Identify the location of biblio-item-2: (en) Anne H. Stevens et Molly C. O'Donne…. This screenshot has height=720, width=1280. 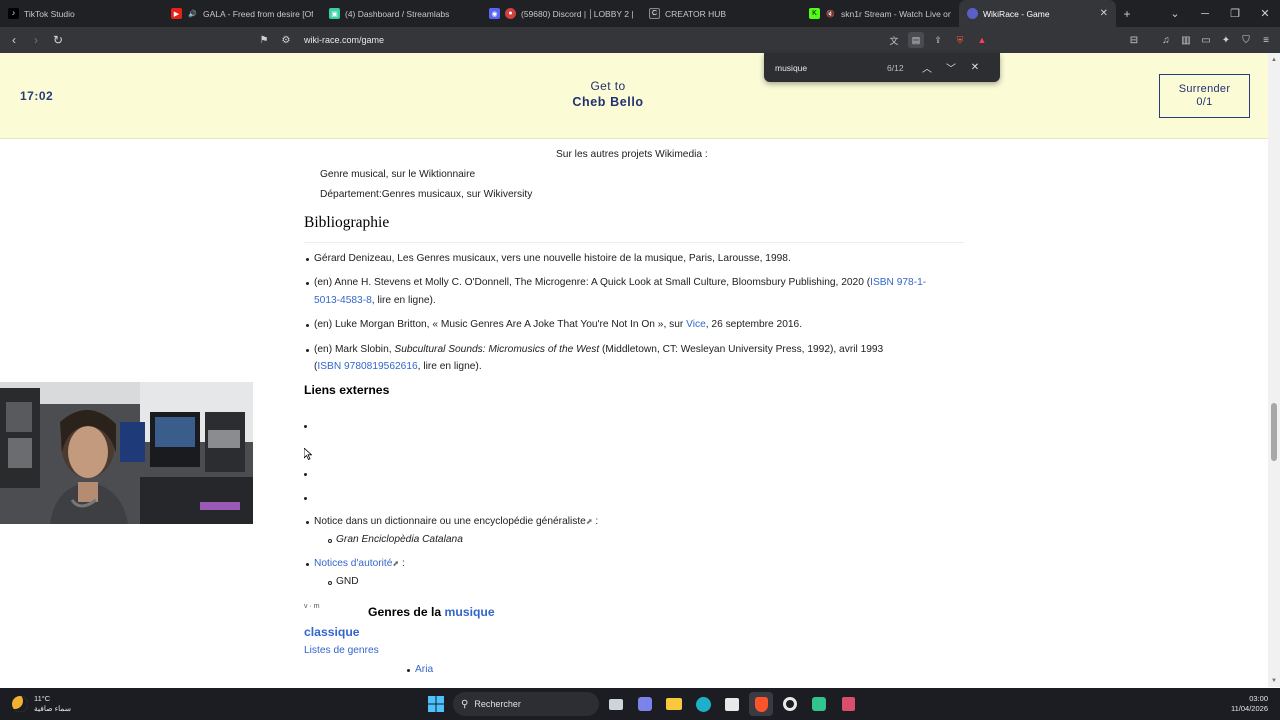
(620, 282).